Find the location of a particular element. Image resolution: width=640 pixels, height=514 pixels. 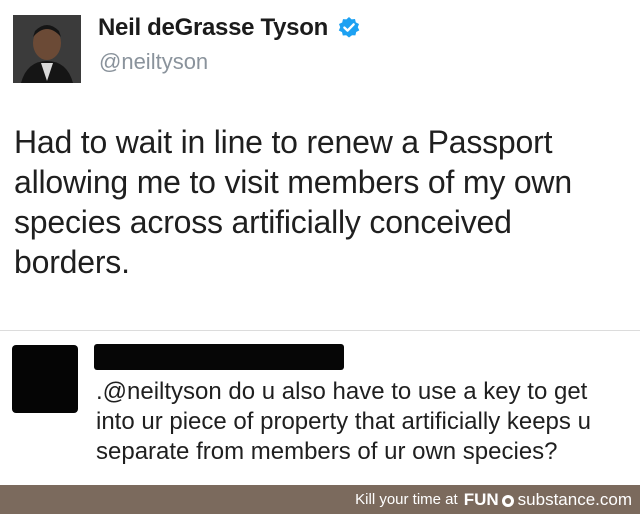

reply-text-line: separate from members of ur own species? is located at coordinates (327, 451).